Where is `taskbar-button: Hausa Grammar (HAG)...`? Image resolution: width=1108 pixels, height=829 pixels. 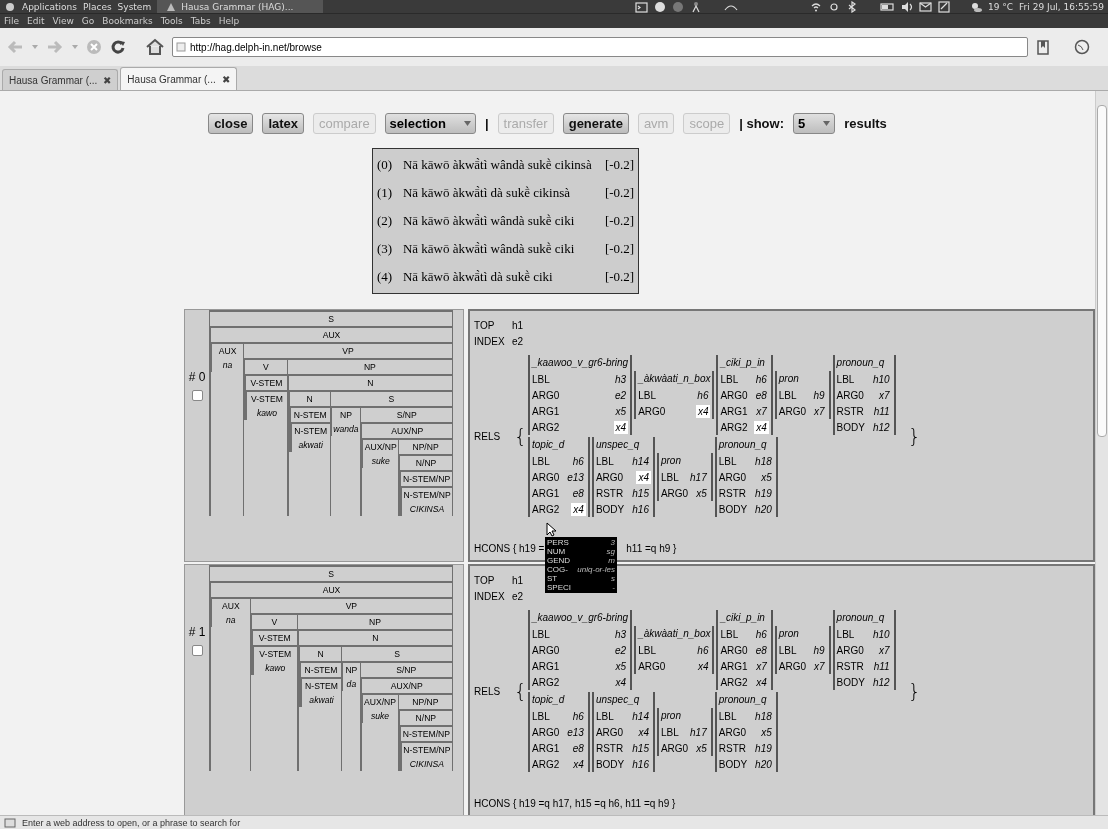 taskbar-button: Hausa Grammar (HAG)... is located at coordinates (240, 6).